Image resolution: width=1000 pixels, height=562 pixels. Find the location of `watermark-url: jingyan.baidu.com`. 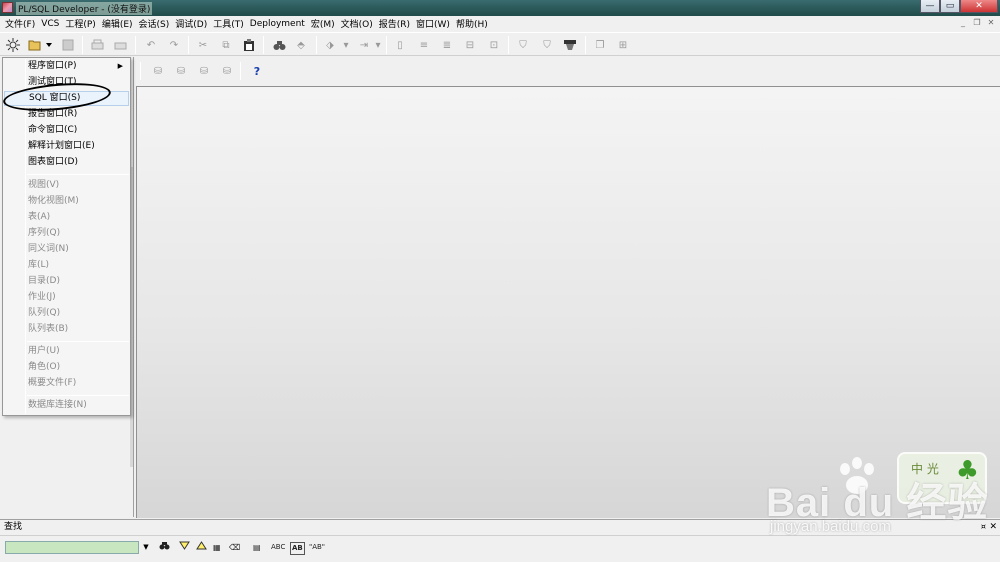

watermark-url: jingyan.baidu.com is located at coordinates (830, 526).